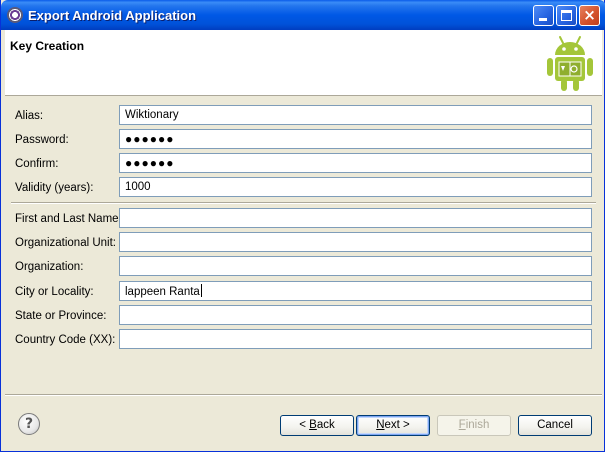 The width and height of the screenshot is (605, 452). What do you see at coordinates (543, 15) in the screenshot?
I see `minimize-button` at bounding box center [543, 15].